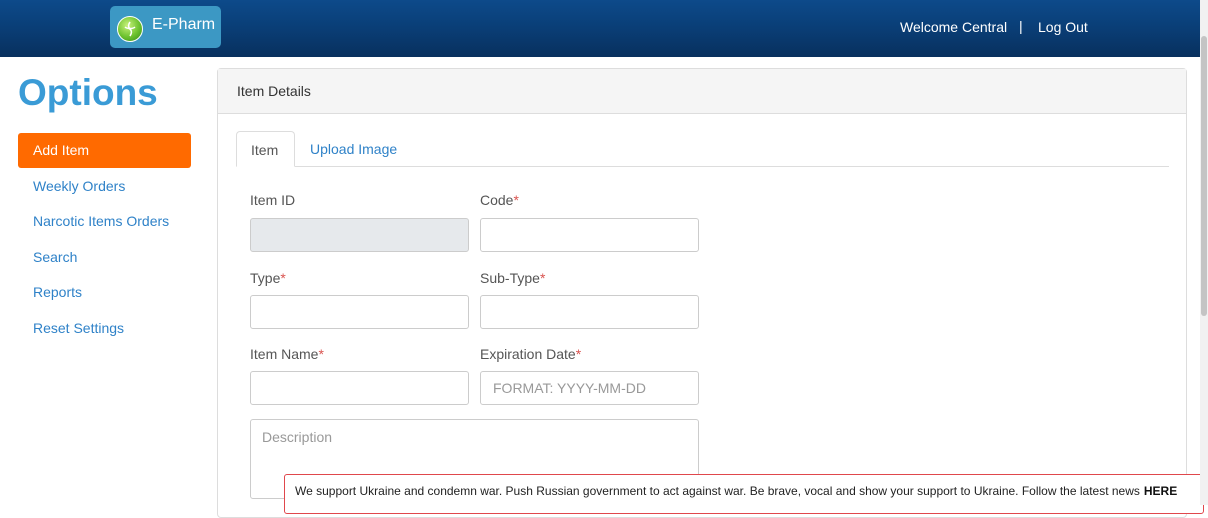 The width and height of the screenshot is (1208, 518). I want to click on sidebar-item-search: Search, so click(104, 257).